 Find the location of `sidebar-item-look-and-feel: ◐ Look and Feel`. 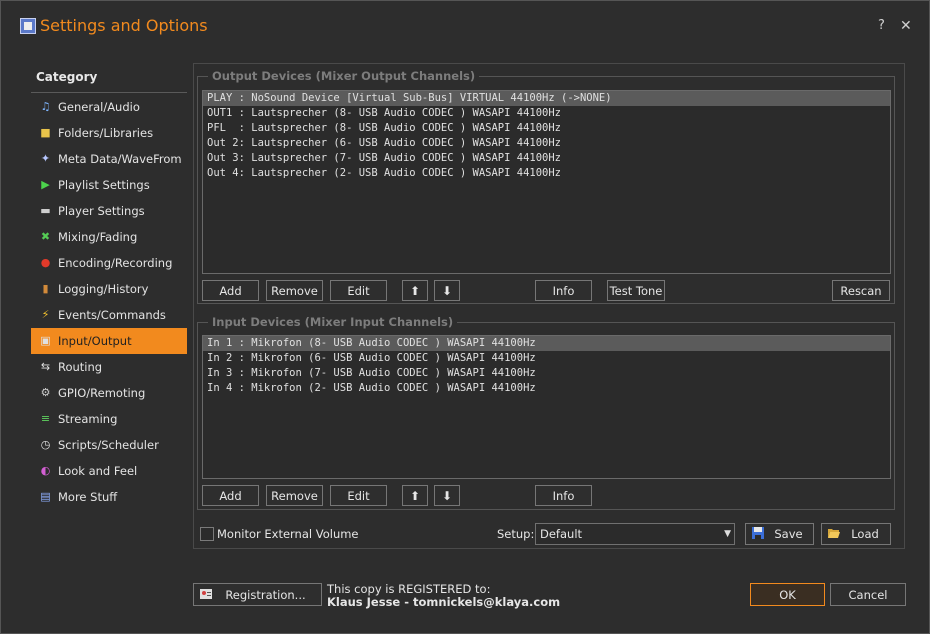

sidebar-item-look-and-feel: ◐ Look and Feel is located at coordinates (109, 471).